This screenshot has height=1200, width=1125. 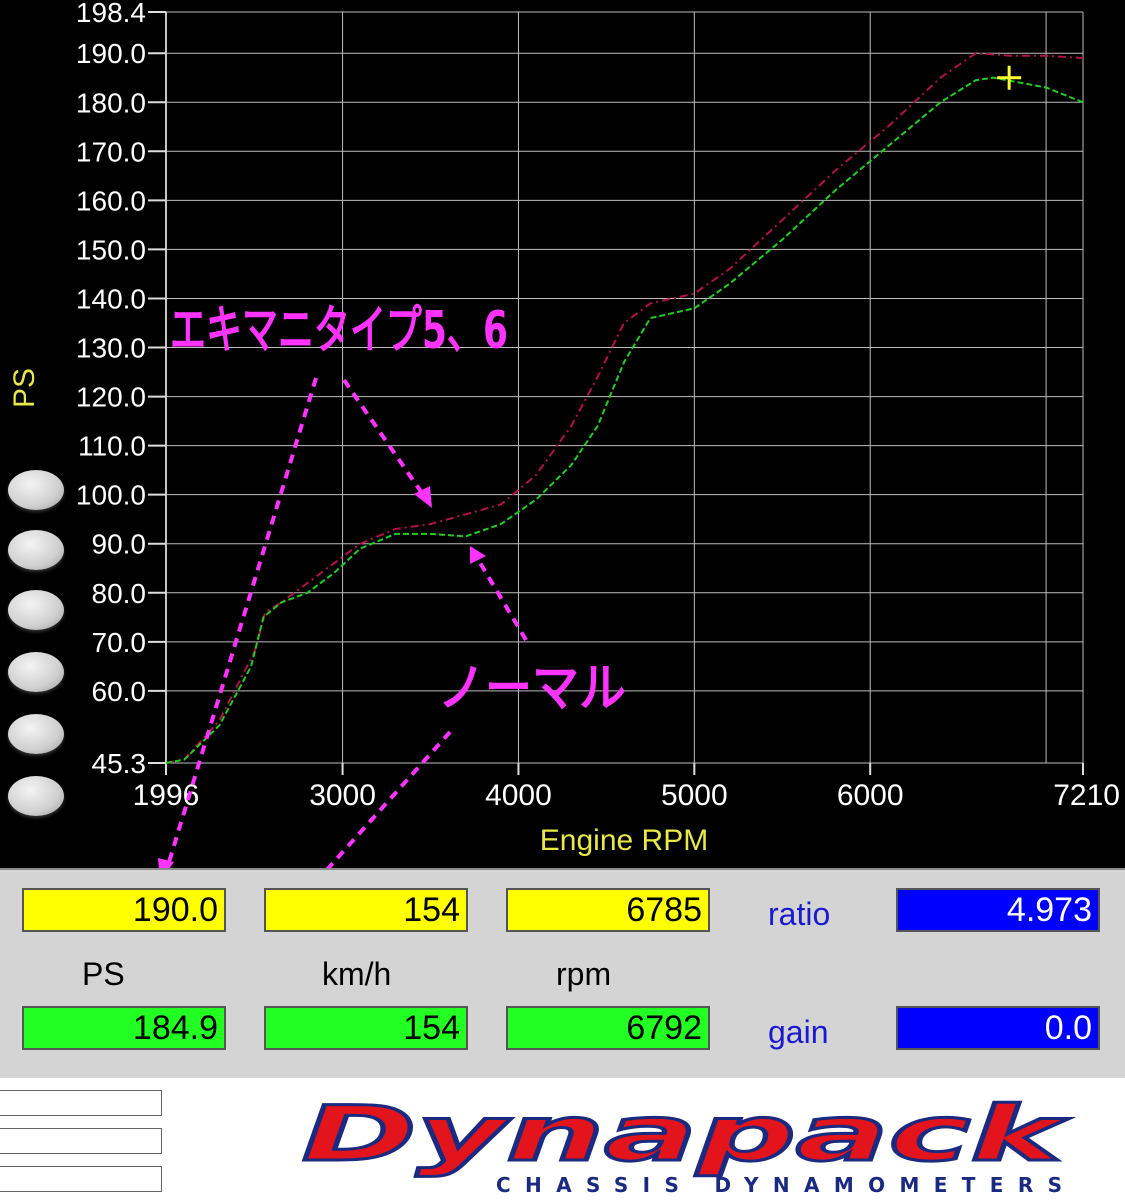 What do you see at coordinates (111, 249) in the screenshot?
I see `y-tick-label: 150.0` at bounding box center [111, 249].